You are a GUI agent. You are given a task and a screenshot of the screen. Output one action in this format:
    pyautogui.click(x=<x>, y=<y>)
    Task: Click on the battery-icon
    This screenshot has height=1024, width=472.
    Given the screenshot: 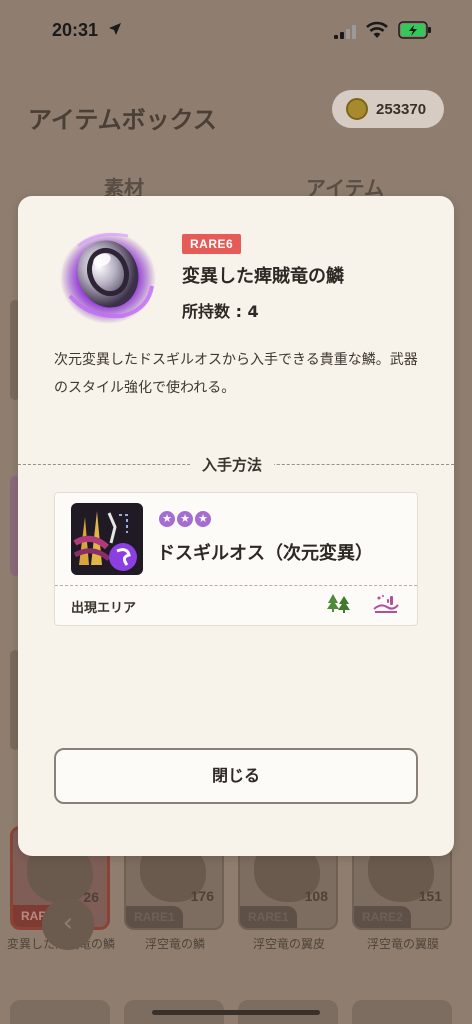 What is the action you would take?
    pyautogui.click(x=415, y=32)
    